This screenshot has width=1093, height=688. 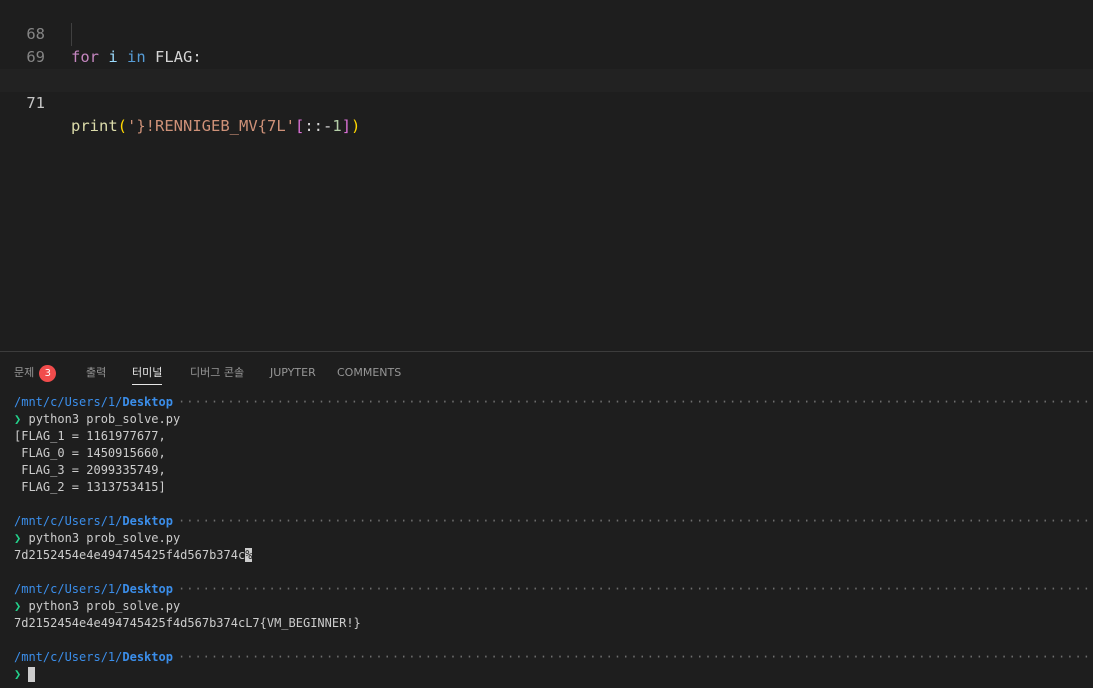 I want to click on tab-terminal: 터미널, so click(x=147, y=373).